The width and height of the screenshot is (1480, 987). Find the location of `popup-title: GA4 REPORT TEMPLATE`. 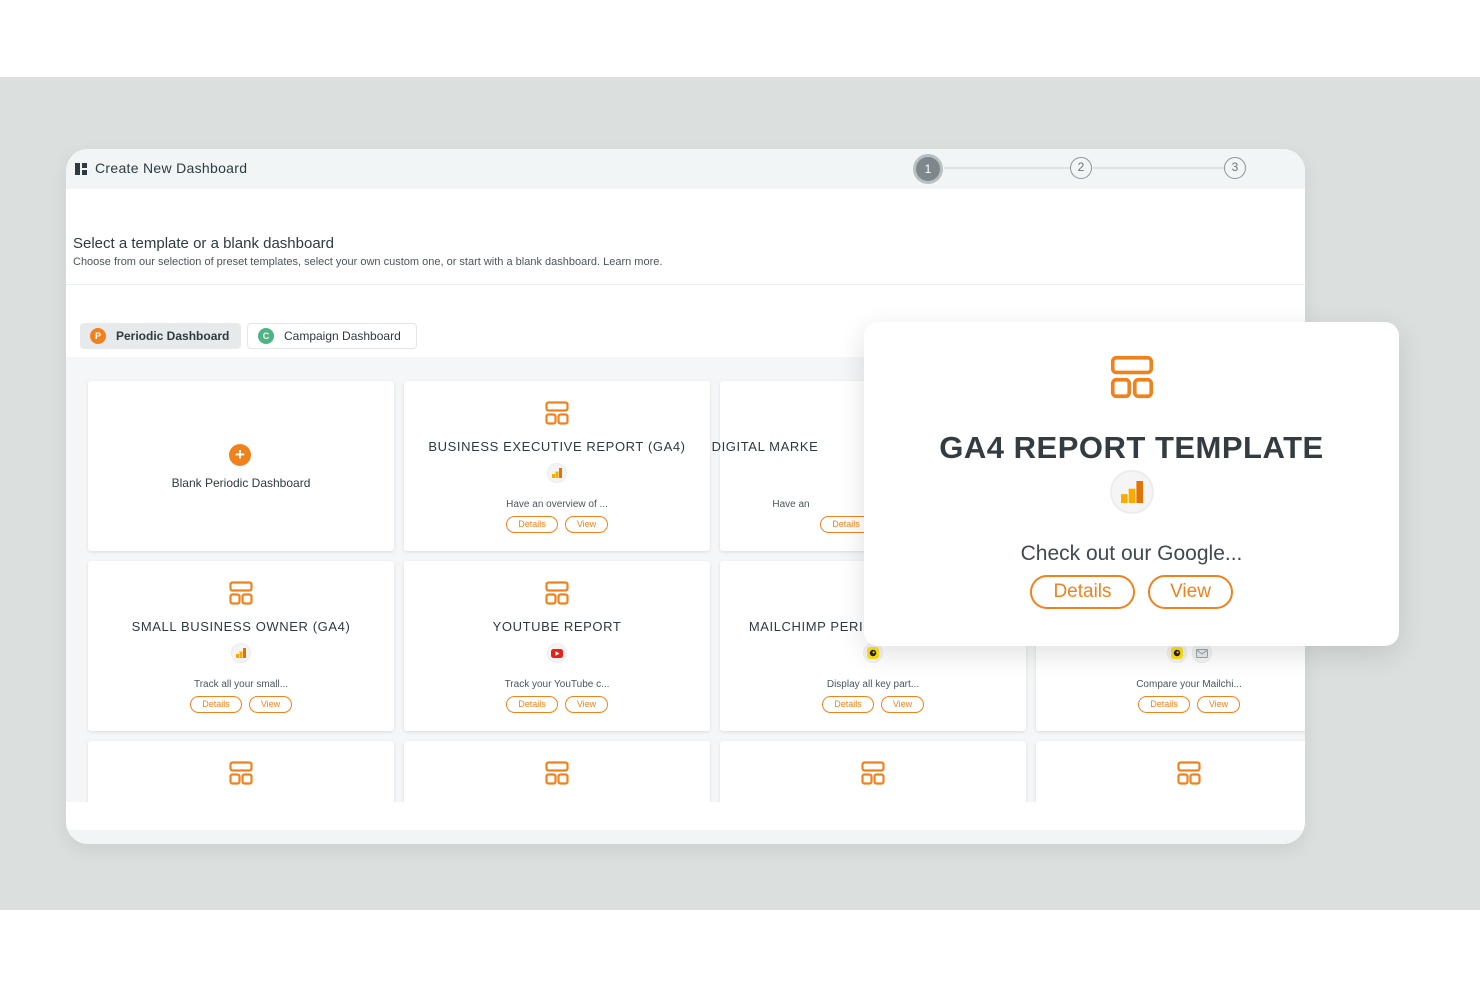

popup-title: GA4 REPORT TEMPLATE is located at coordinates (1131, 447).